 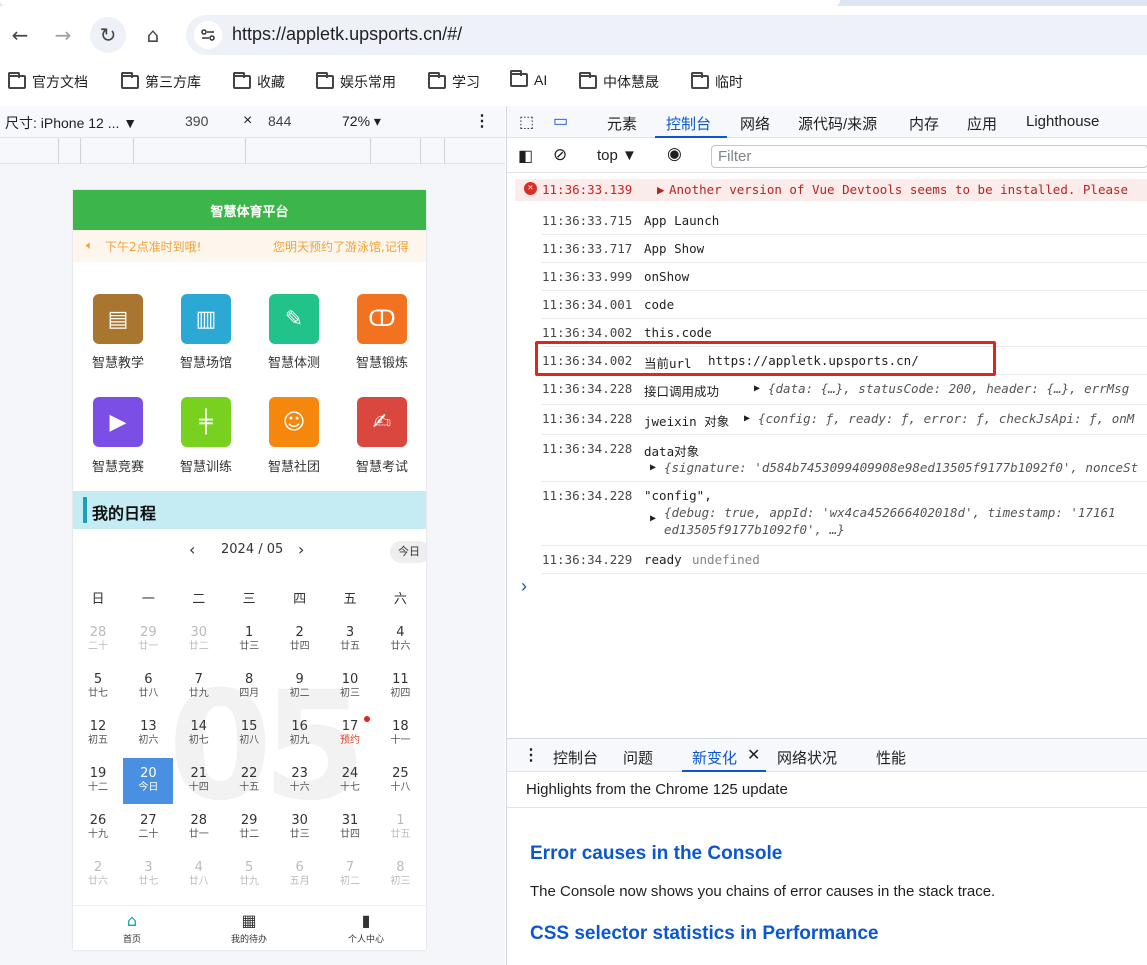 What do you see at coordinates (199, 640) in the screenshot?
I see `calendar-day: 30 廿二` at bounding box center [199, 640].